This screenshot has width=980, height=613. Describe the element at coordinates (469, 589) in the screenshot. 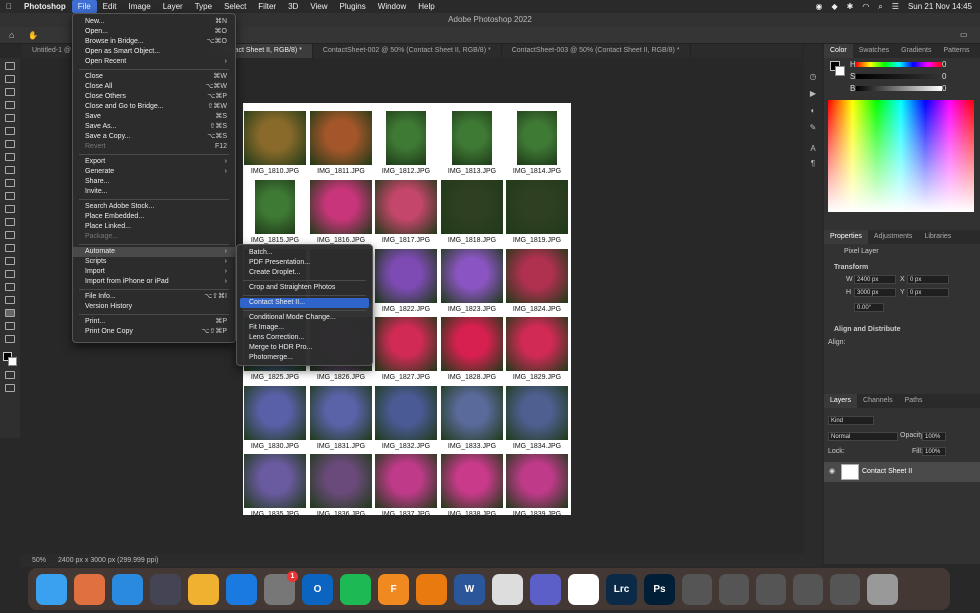

I see `dock-word-icon: W` at that location.